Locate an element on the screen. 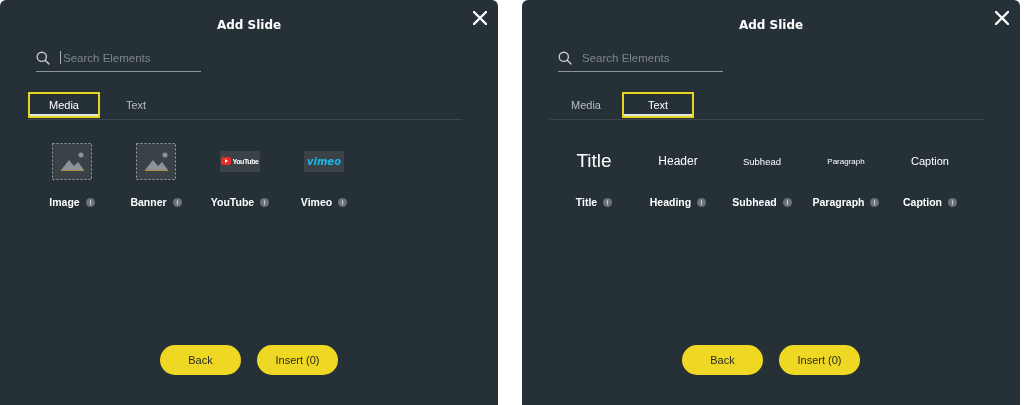 This screenshot has width=1024, height=405. element-label: YouTube is located at coordinates (232, 202).